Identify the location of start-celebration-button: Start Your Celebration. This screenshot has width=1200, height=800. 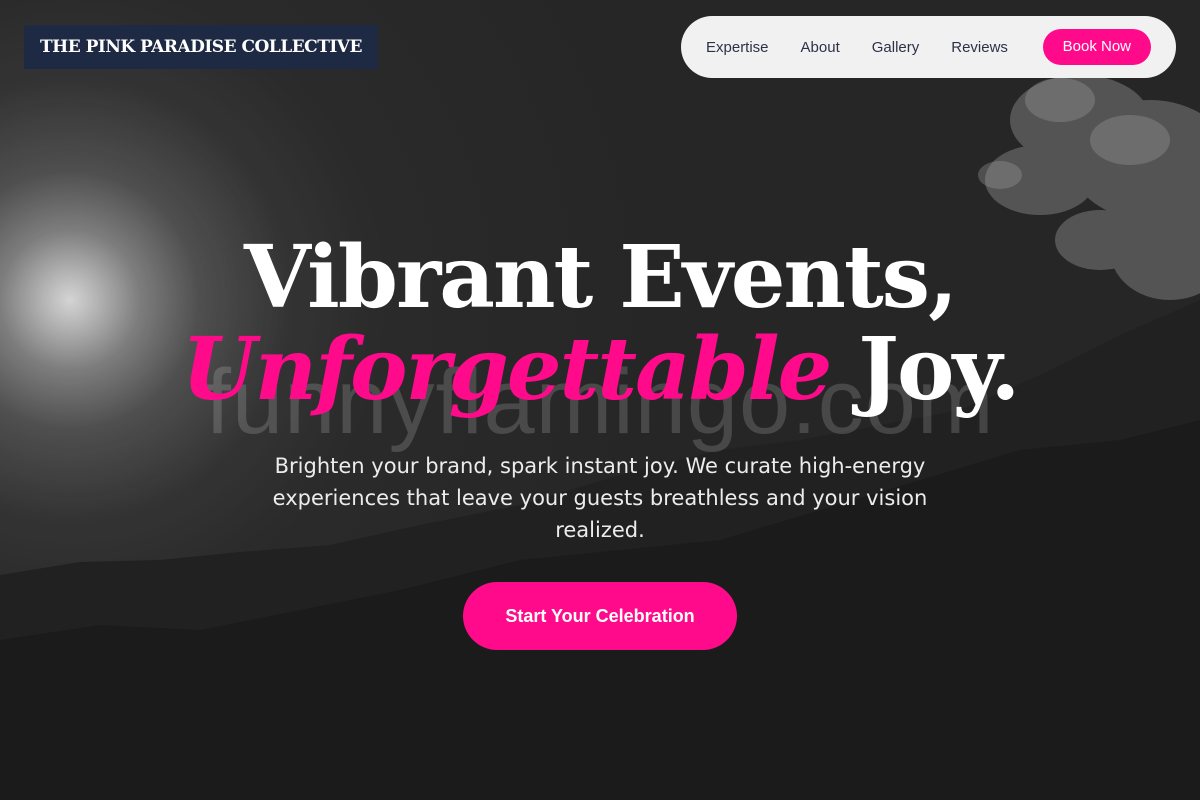
(600, 616).